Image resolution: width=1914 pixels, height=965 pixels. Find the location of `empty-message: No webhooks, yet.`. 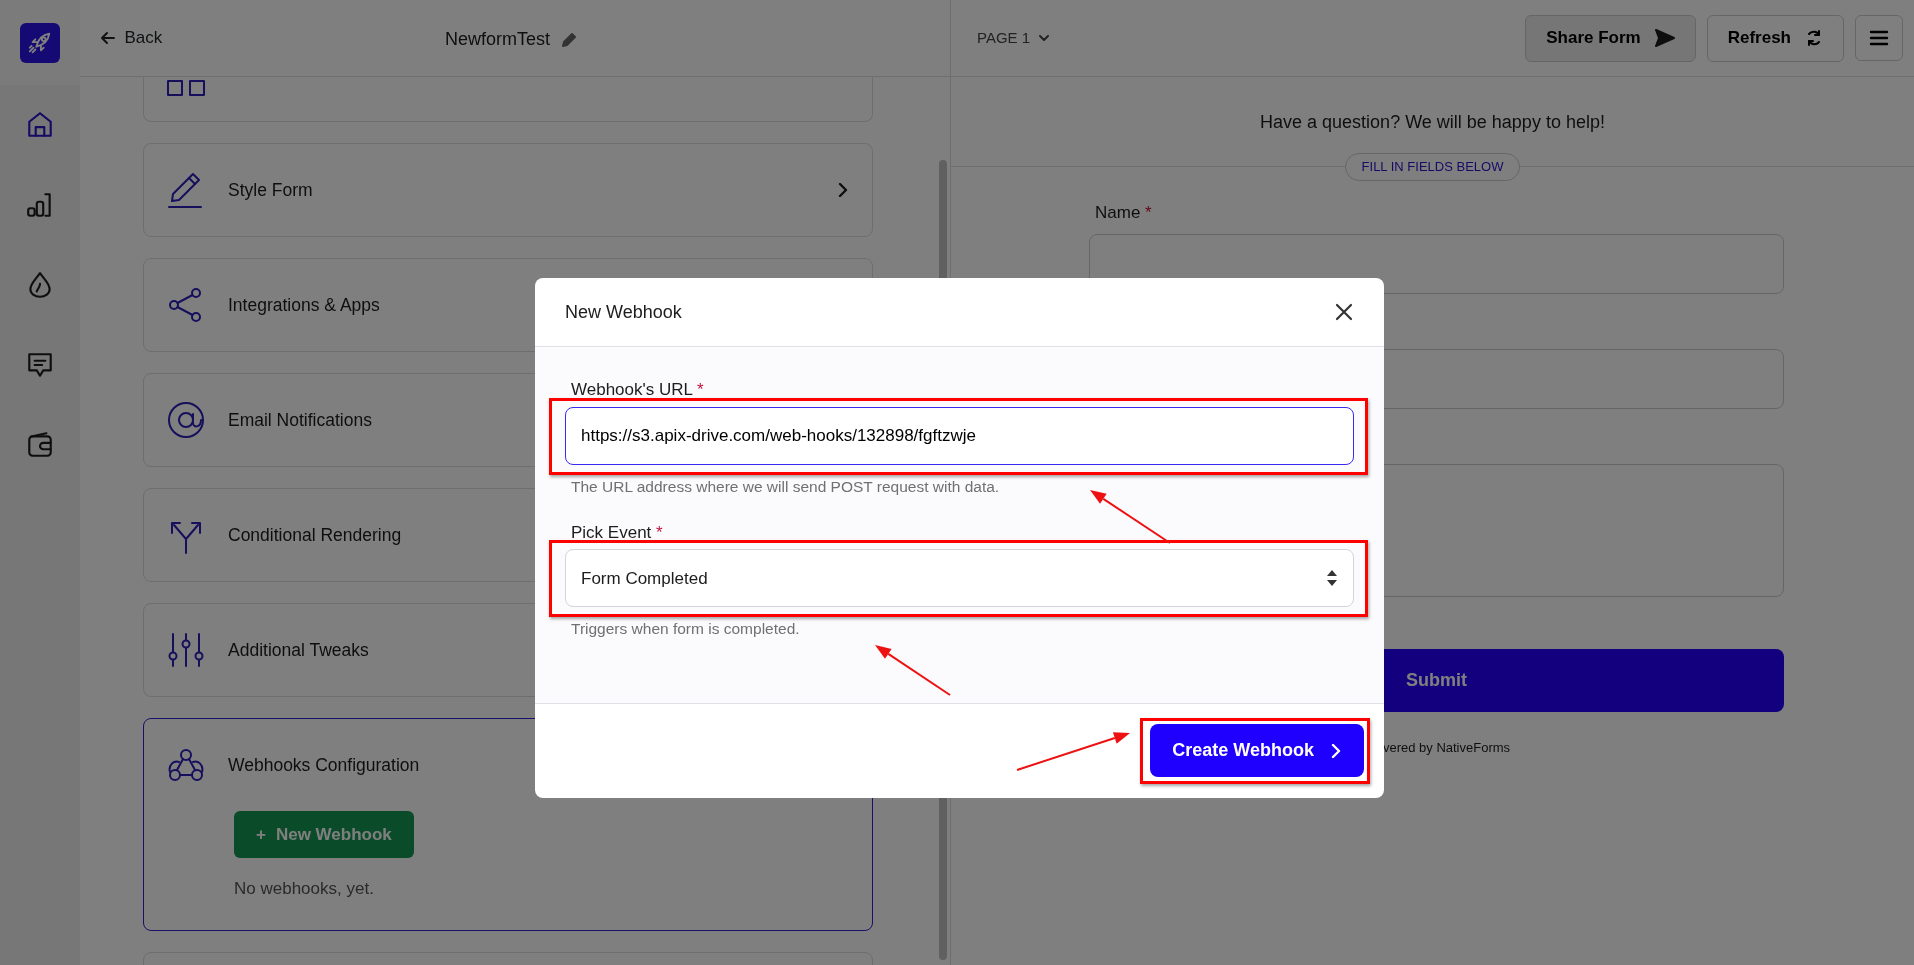

empty-message: No webhooks, yet. is located at coordinates (304, 889).